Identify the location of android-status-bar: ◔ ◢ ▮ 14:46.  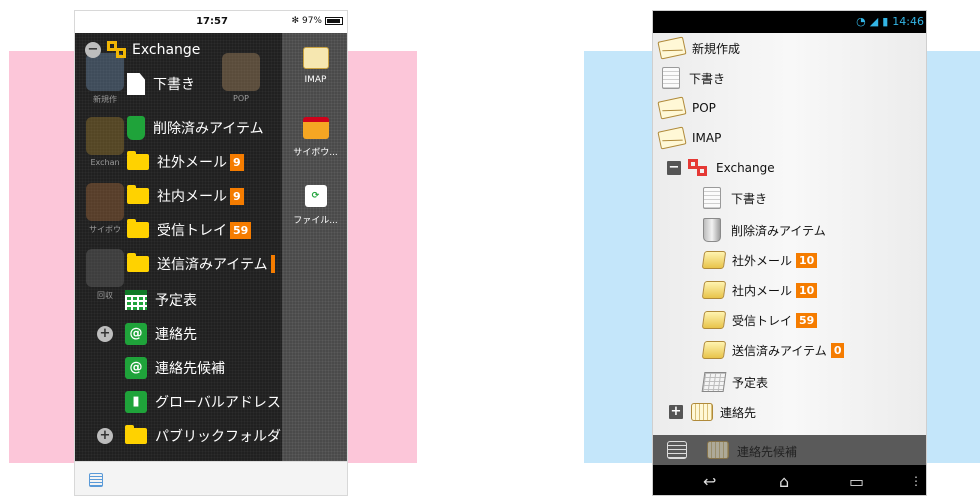
(789, 22).